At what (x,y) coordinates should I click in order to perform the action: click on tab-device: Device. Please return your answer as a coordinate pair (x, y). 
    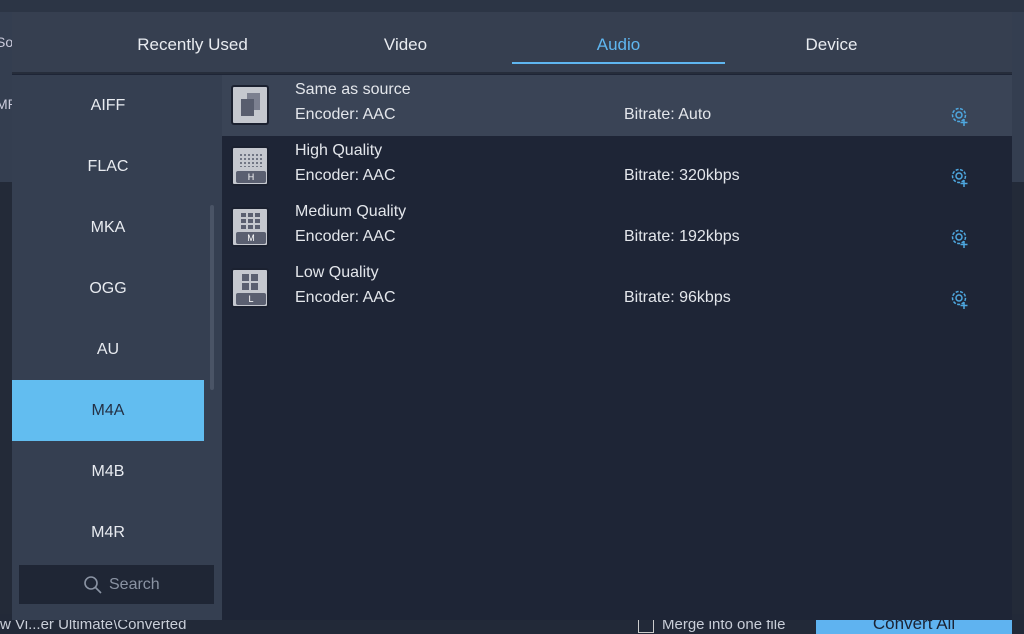
    Looking at the image, I should click on (831, 43).